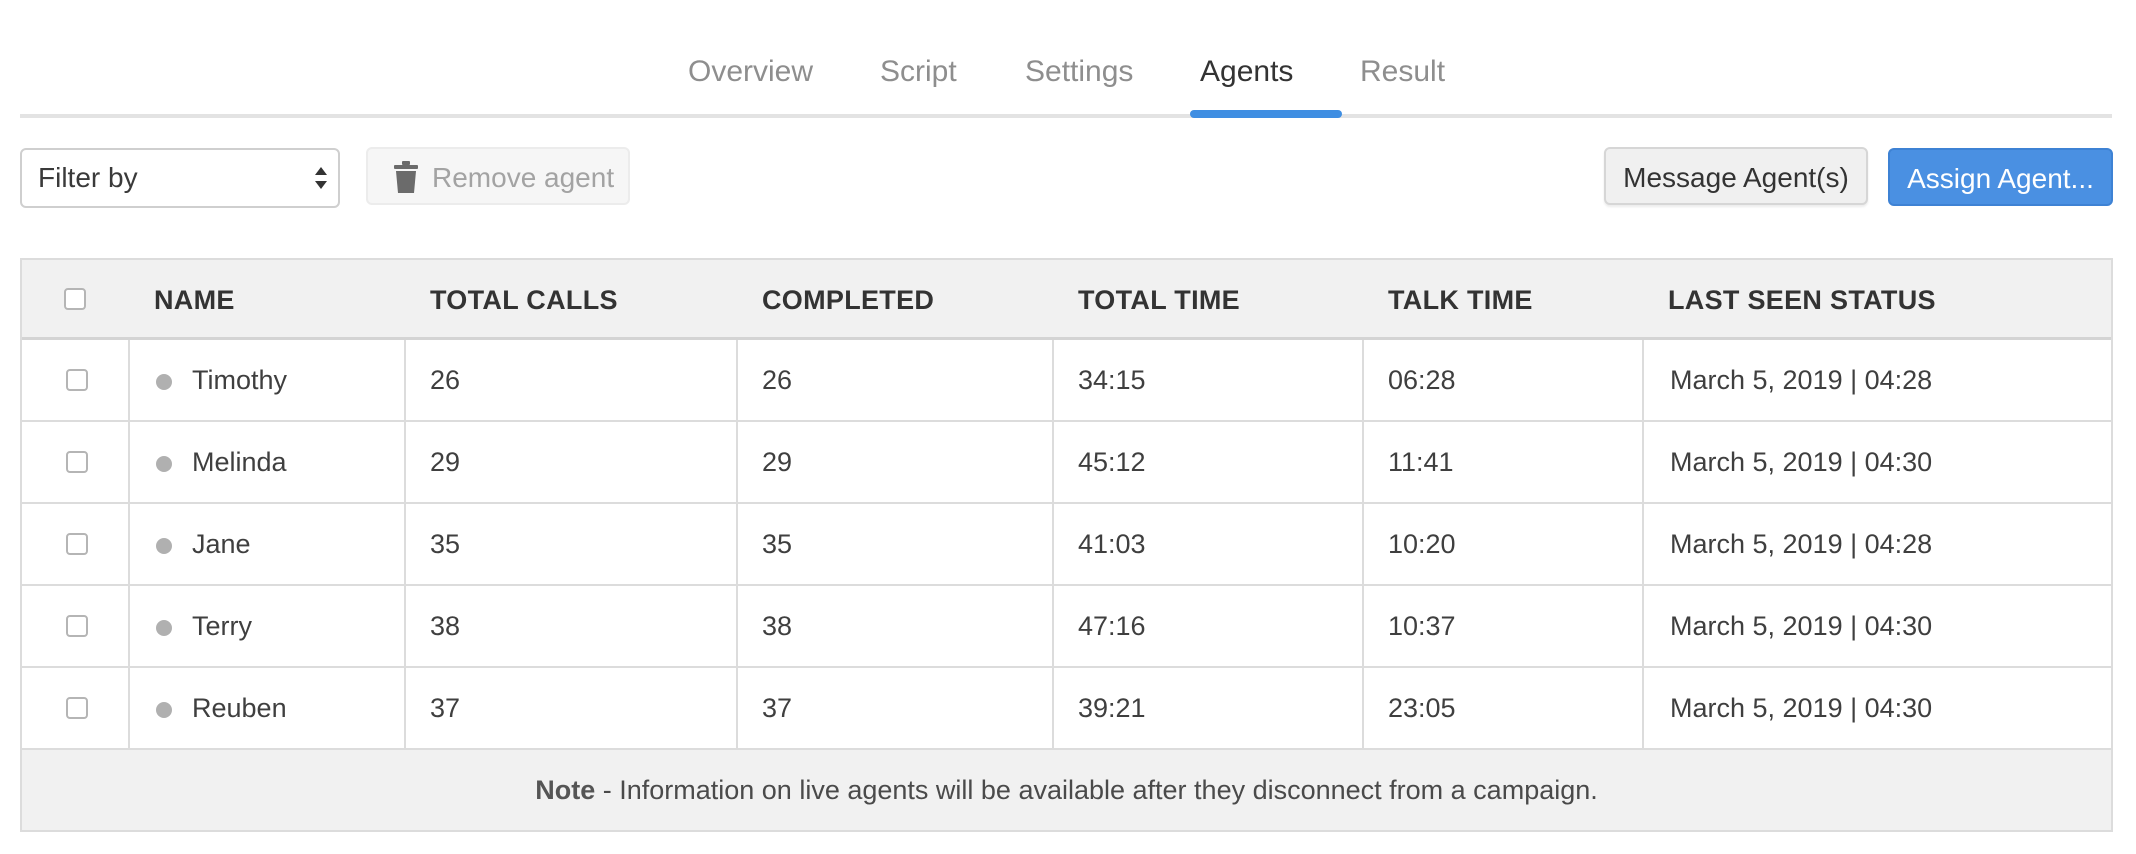  Describe the element at coordinates (1802, 300) in the screenshot. I see `header-last-seen-status: LAST SEEN STATUS` at that location.